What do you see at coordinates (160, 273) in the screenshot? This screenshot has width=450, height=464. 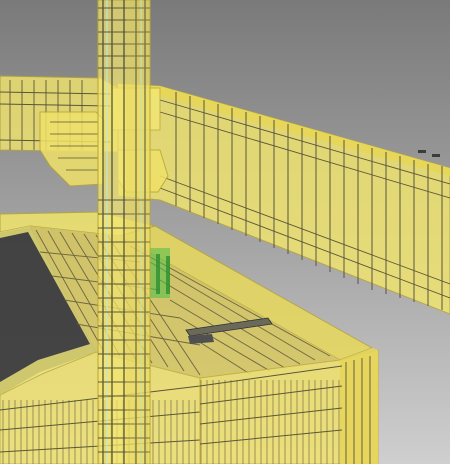 I see `embedded-plate` at bounding box center [160, 273].